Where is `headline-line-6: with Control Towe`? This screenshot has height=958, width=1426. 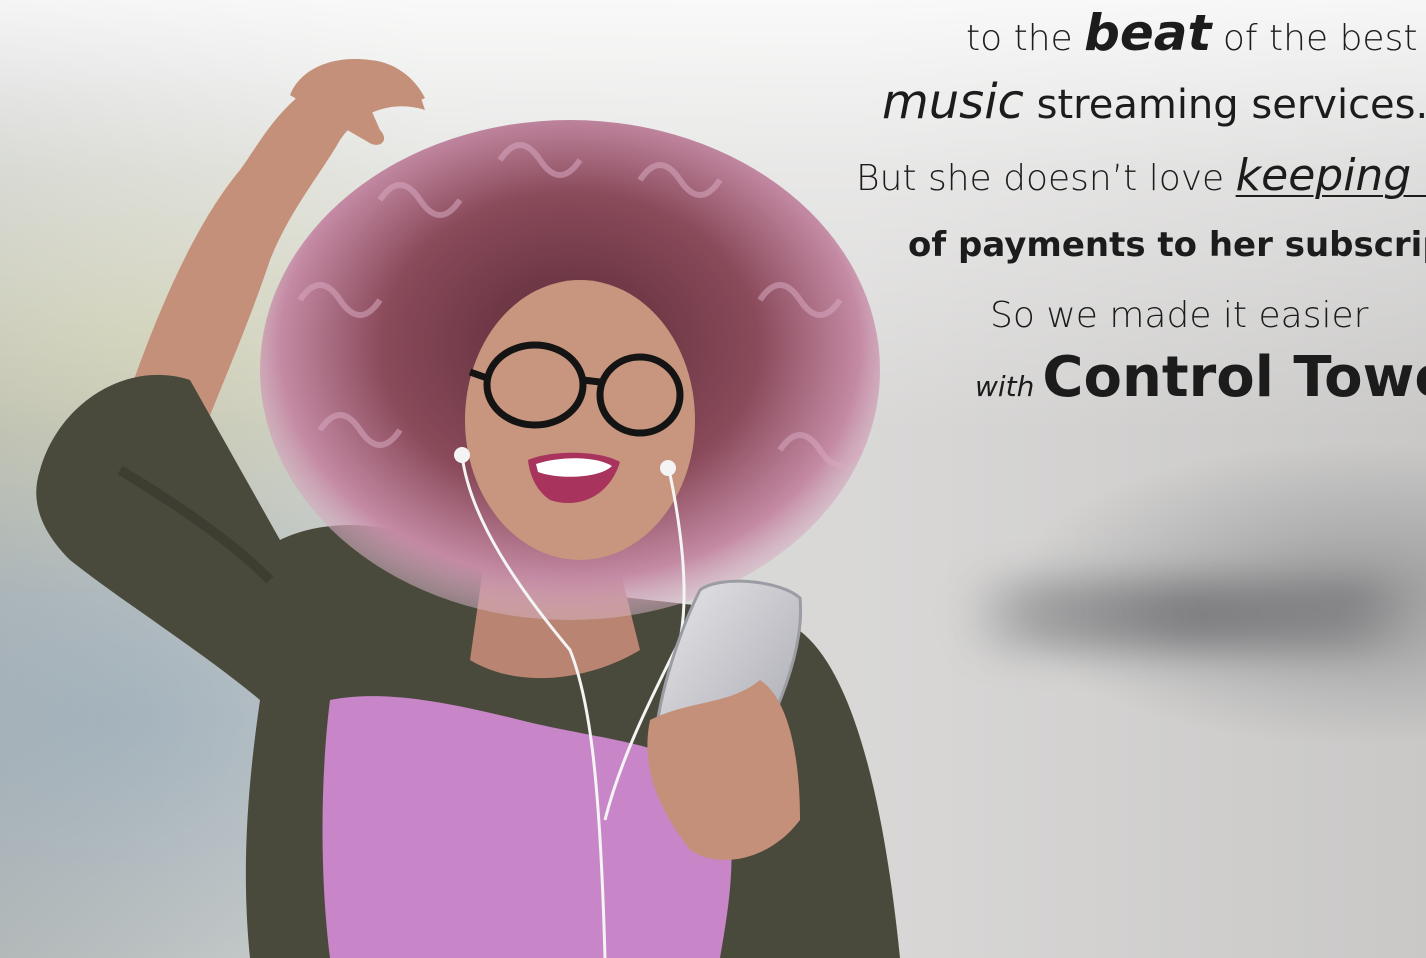 headline-line-6: with Control Towe is located at coordinates (1200, 378).